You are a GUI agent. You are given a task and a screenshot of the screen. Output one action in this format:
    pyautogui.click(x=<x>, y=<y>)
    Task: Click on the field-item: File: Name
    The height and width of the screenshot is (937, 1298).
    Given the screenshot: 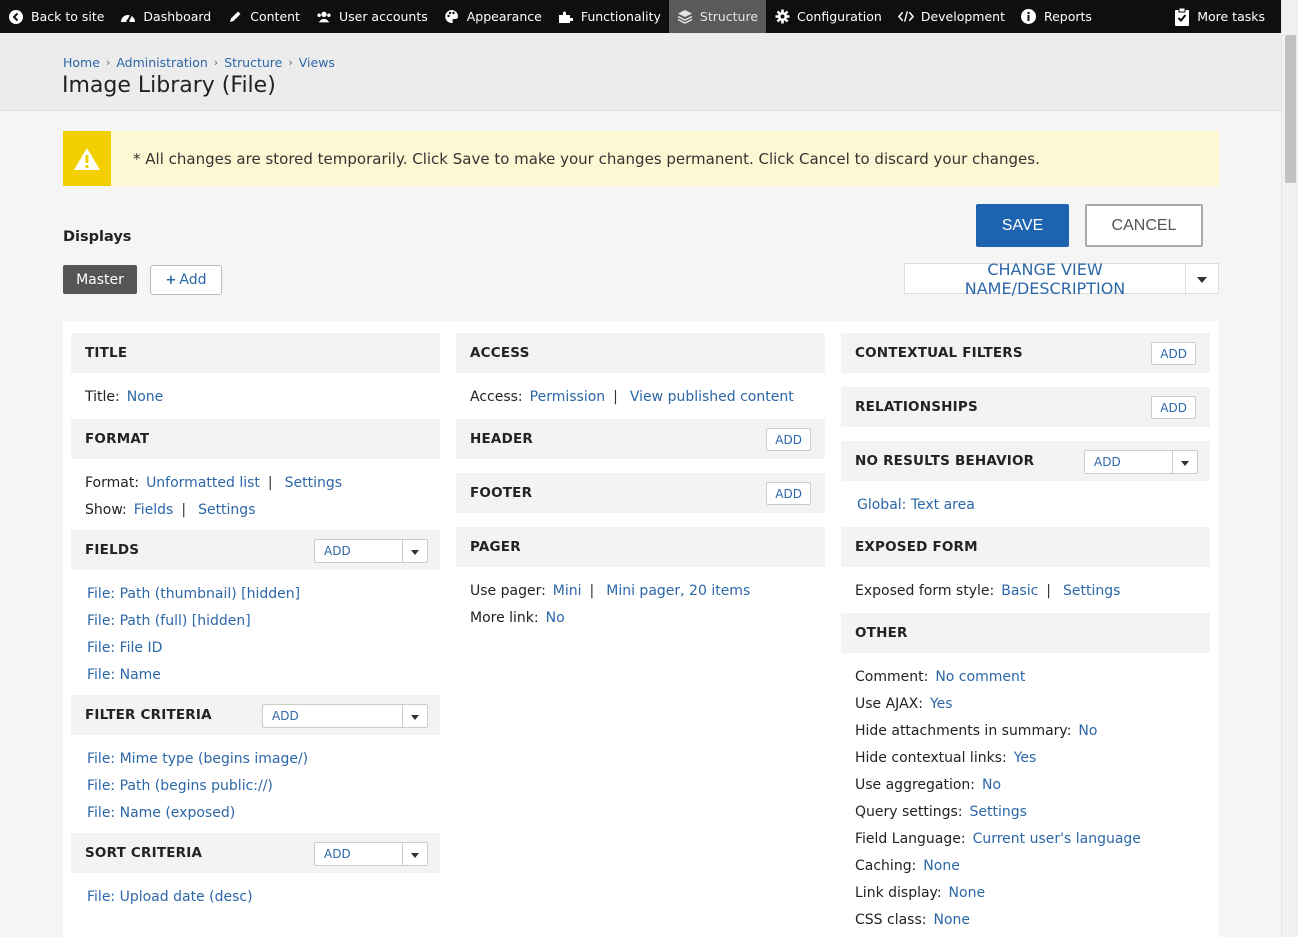 What is the action you would take?
    pyautogui.click(x=124, y=675)
    